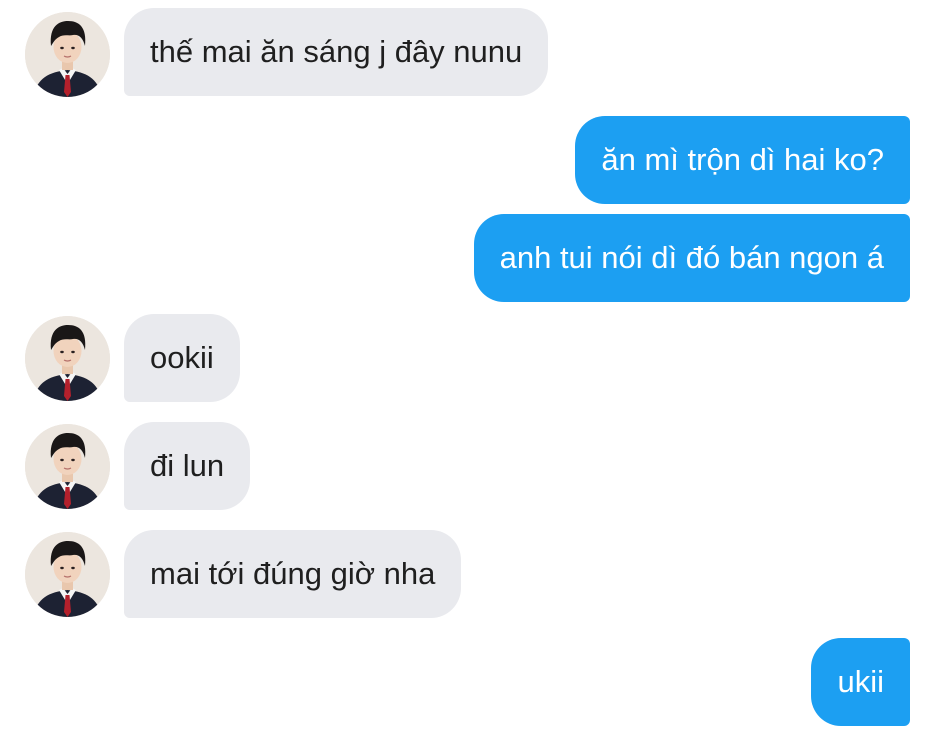 The width and height of the screenshot is (939, 751). Describe the element at coordinates (742, 160) in the screenshot. I see `message-bubble-outgoing: ăn mì trộn dì hai ko?` at that location.